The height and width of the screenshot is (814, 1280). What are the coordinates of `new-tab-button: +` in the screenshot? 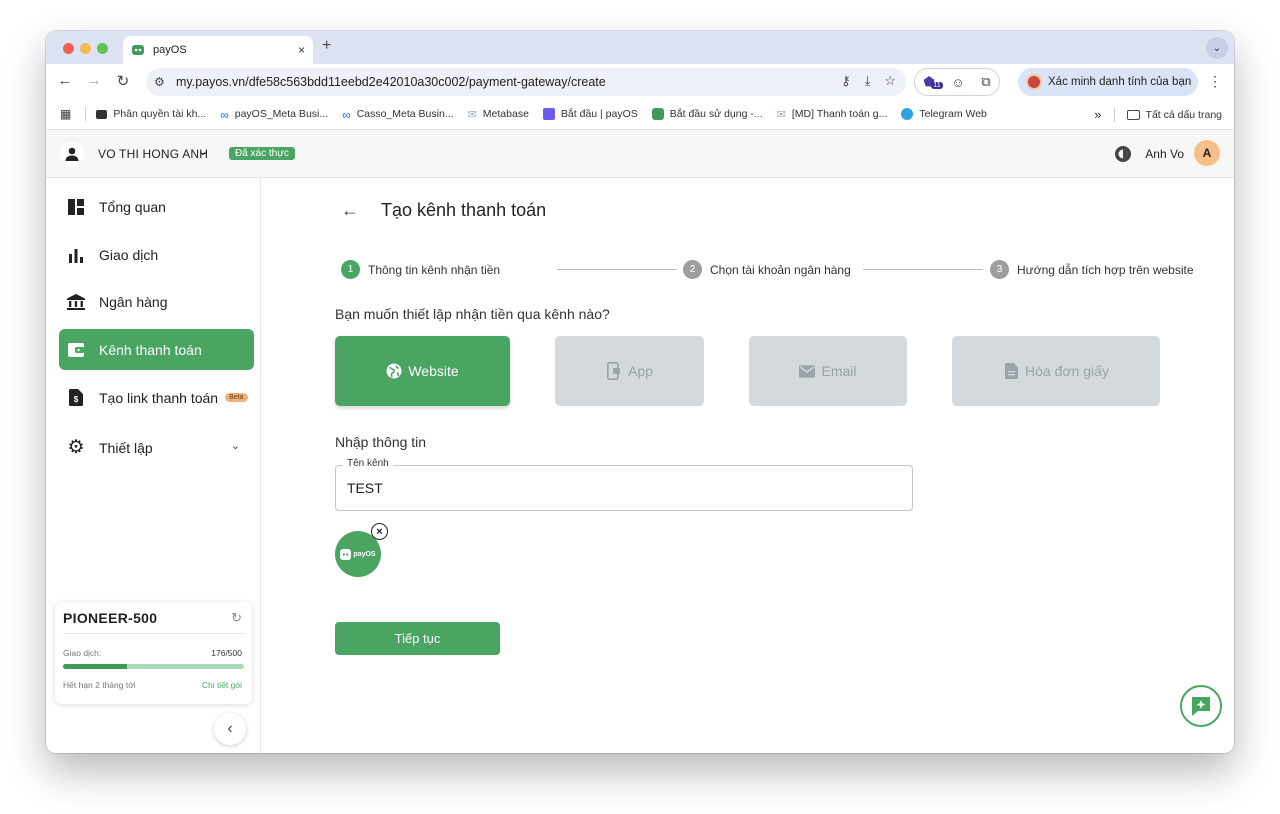 It's located at (326, 46).